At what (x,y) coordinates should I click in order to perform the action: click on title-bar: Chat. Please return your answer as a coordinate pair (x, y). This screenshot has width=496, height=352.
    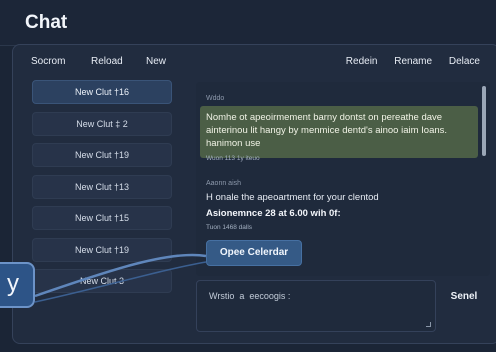
    Looking at the image, I should click on (248, 23).